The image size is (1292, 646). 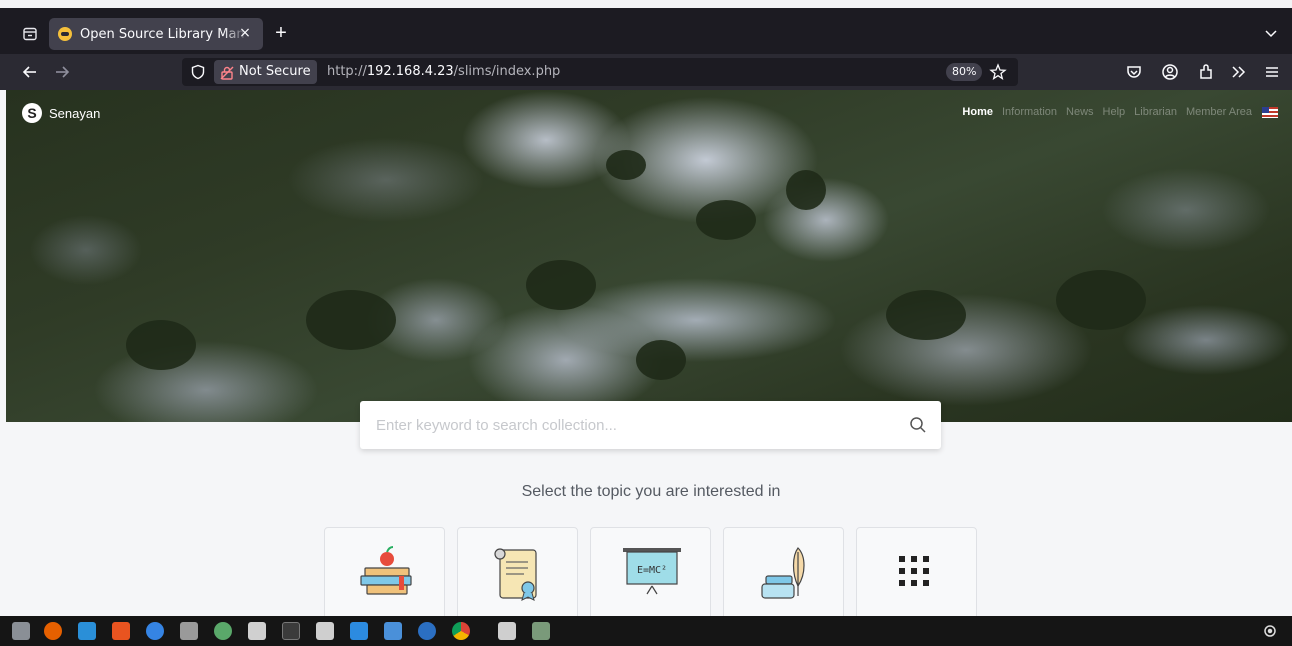 What do you see at coordinates (1219, 112) in the screenshot?
I see `nav-link-member-area: Member Area` at bounding box center [1219, 112].